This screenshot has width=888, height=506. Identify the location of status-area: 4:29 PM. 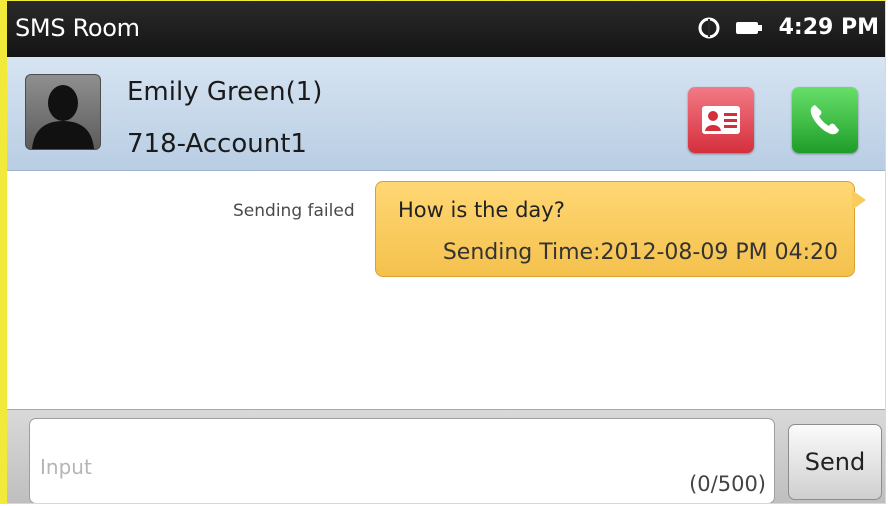
(788, 27).